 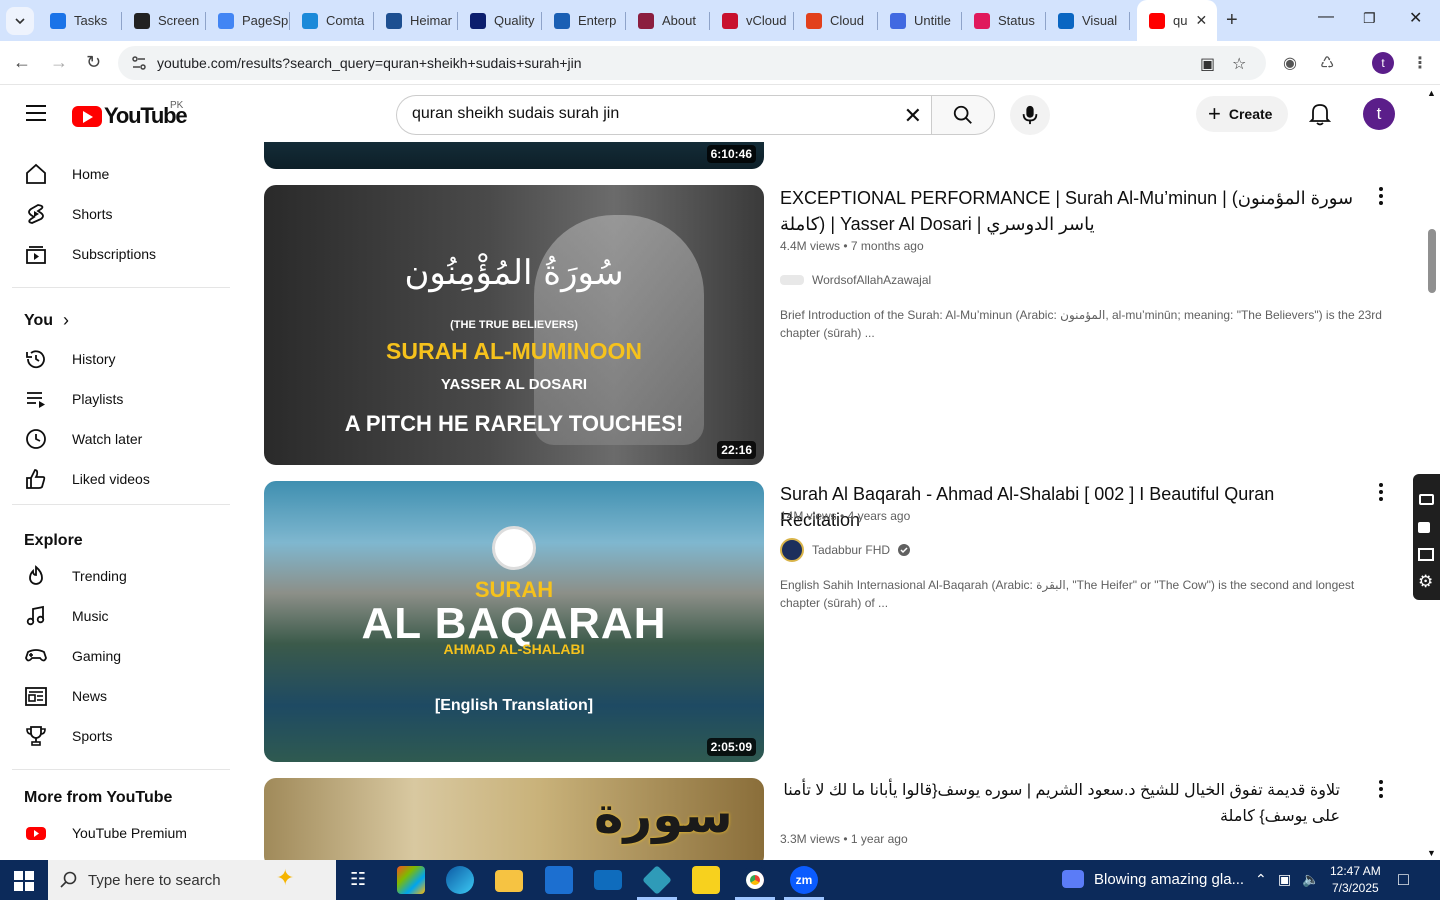 What do you see at coordinates (1432, 261) in the screenshot?
I see `scrollbar-thumb` at bounding box center [1432, 261].